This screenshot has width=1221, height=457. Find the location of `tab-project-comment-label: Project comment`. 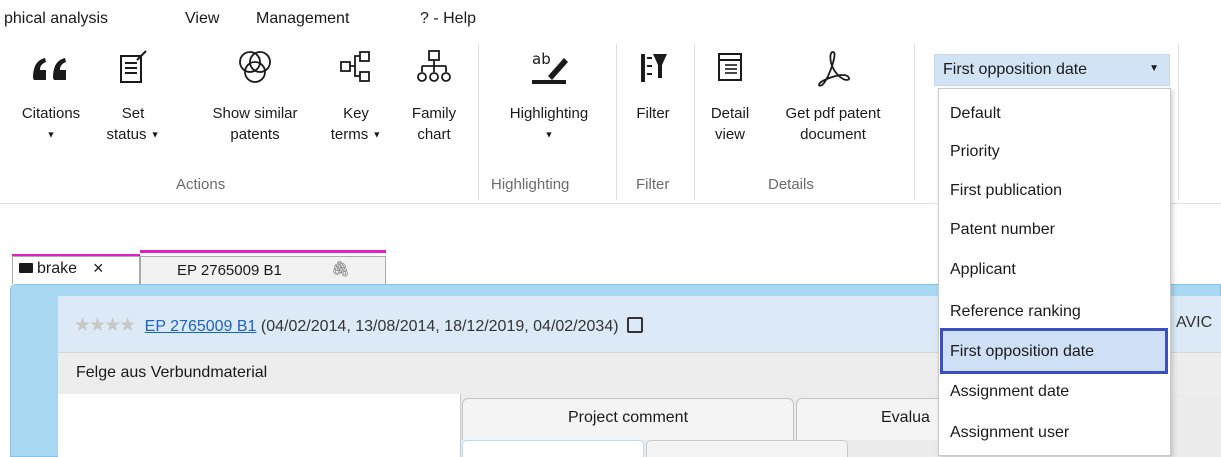

tab-project-comment-label: Project comment is located at coordinates (628, 417).